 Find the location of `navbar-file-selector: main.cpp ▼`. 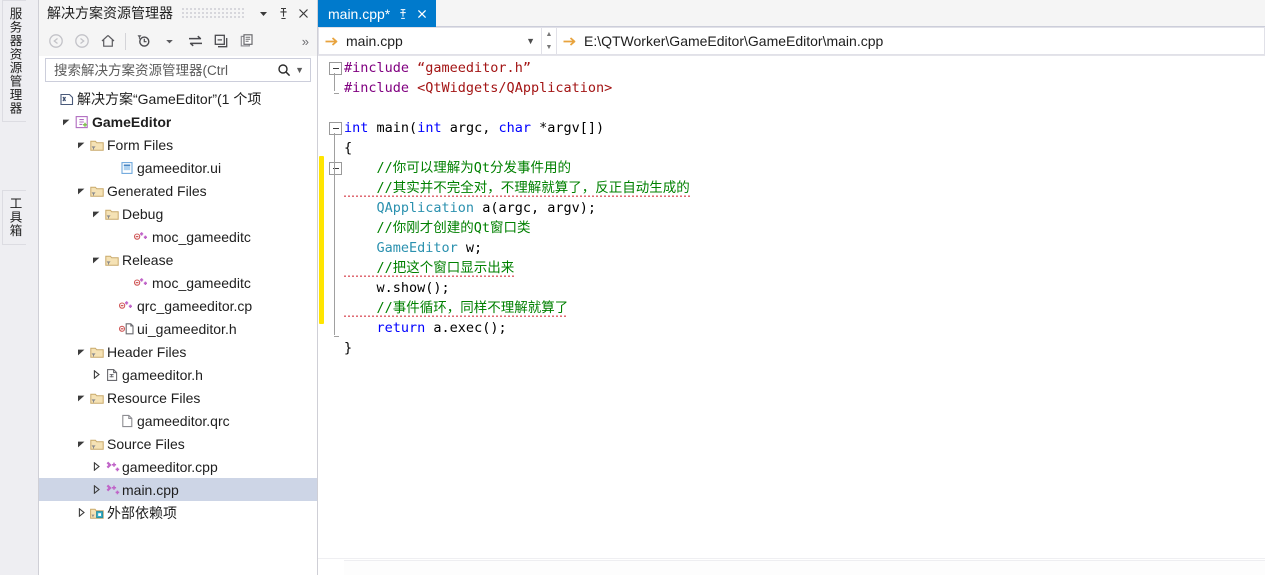

navbar-file-selector: main.cpp ▼ is located at coordinates (430, 41).